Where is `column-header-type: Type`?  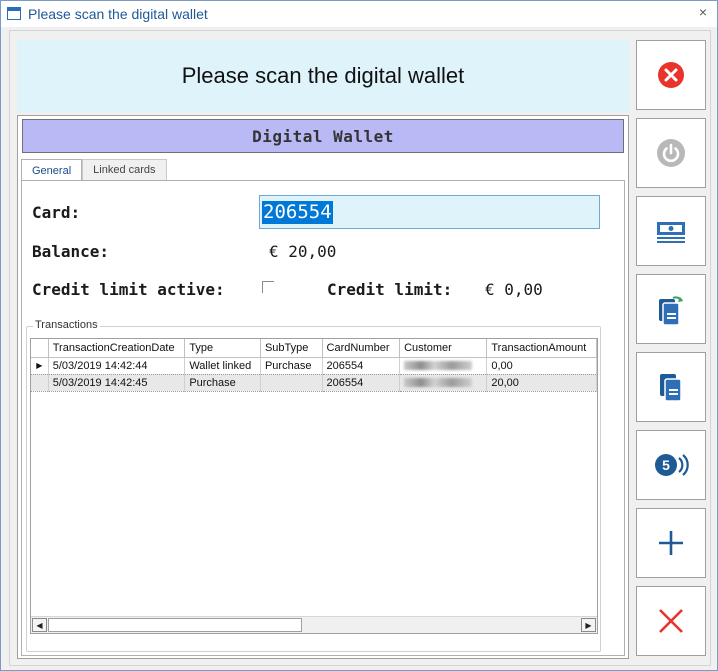 column-header-type: Type is located at coordinates (222, 348).